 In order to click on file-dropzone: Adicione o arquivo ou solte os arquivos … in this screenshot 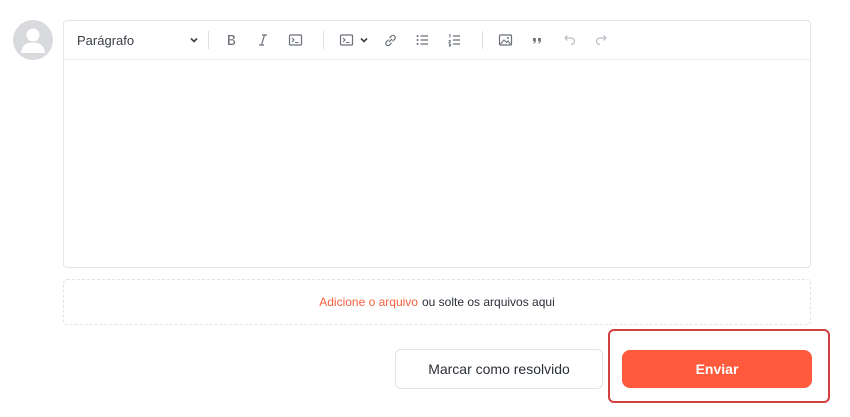, I will do `click(437, 302)`.